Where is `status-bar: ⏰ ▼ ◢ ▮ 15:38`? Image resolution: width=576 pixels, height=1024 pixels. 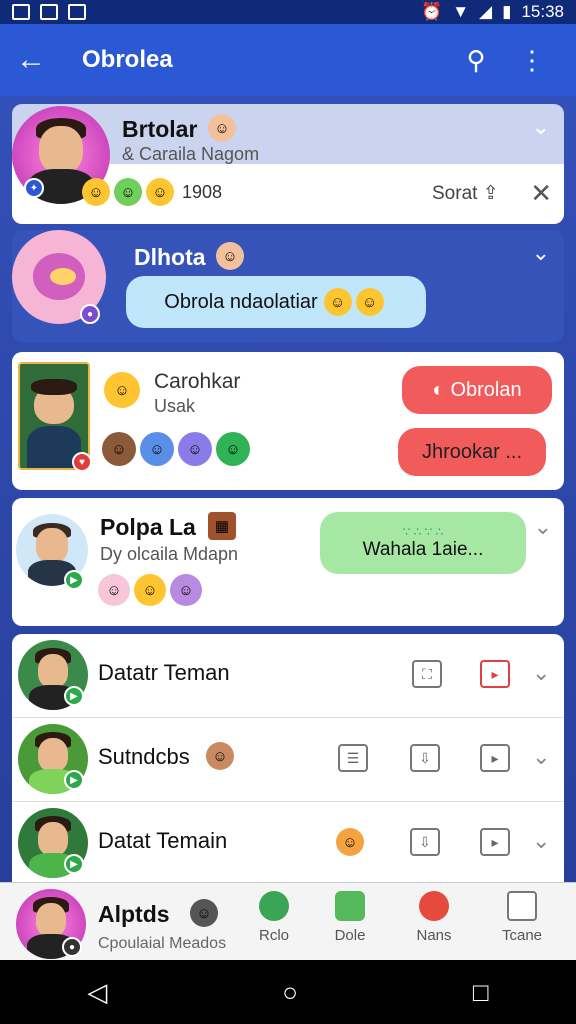 status-bar: ⏰ ▼ ◢ ▮ 15:38 is located at coordinates (288, 12).